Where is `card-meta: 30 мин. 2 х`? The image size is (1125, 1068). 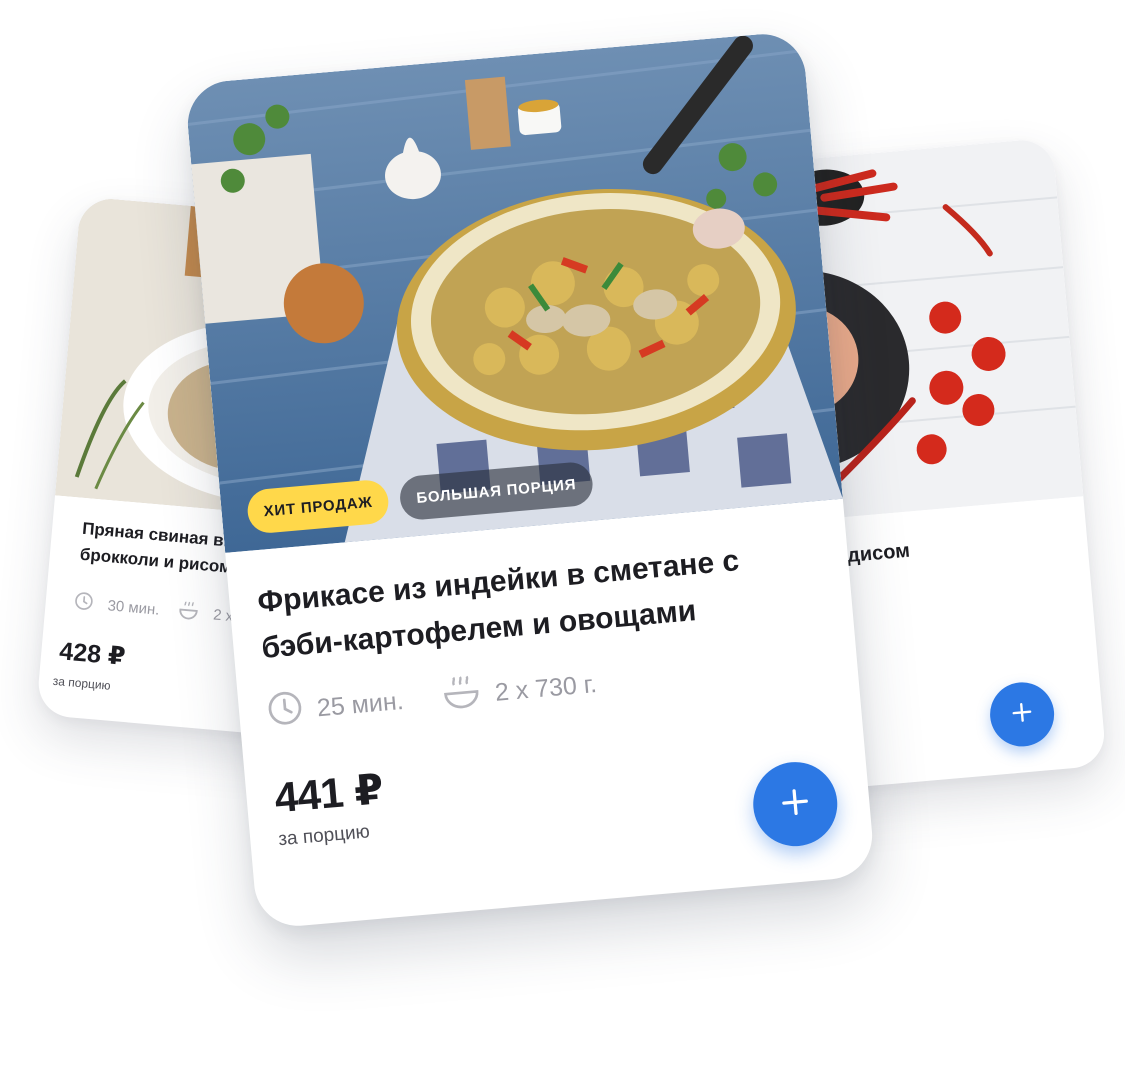
card-meta: 30 мин. 2 х is located at coordinates (154, 609).